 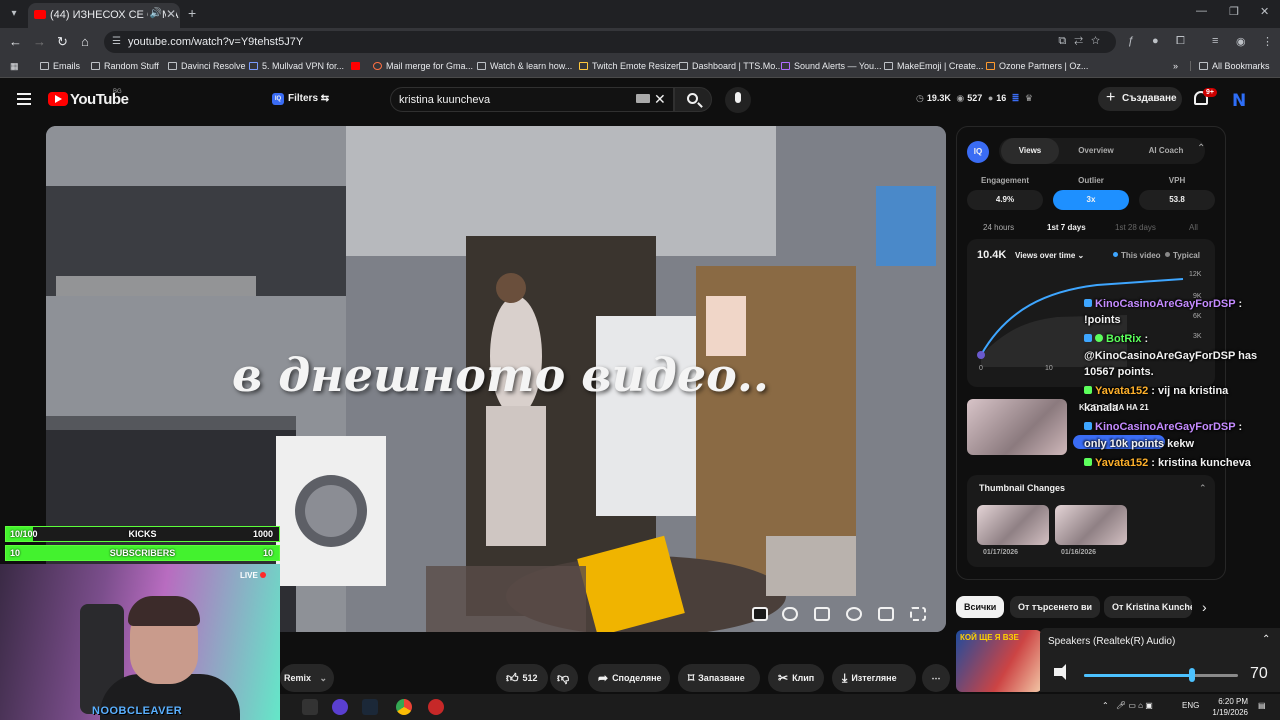 I want to click on extensions-puzzle-icon: ⧠, so click(x=1180, y=41).